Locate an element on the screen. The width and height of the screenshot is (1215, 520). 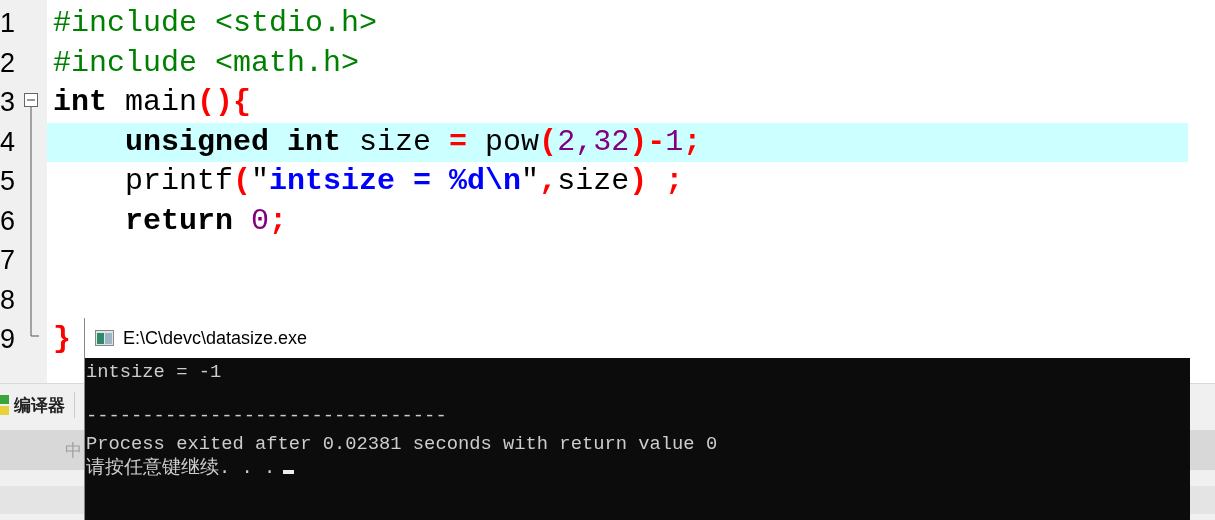
code-line: #include <stdio.h> is located at coordinates (215, 23).